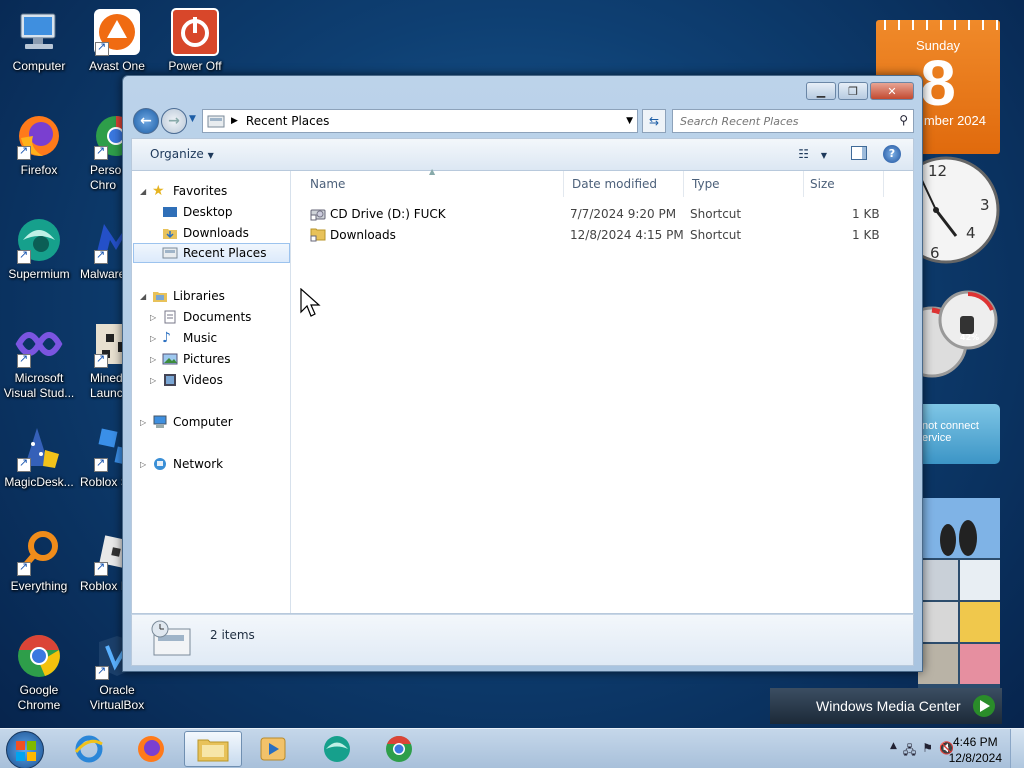 This screenshot has width=1024, height=768. What do you see at coordinates (195, 41) in the screenshot?
I see `desktop-icon-power-off: Power Off` at bounding box center [195, 41].